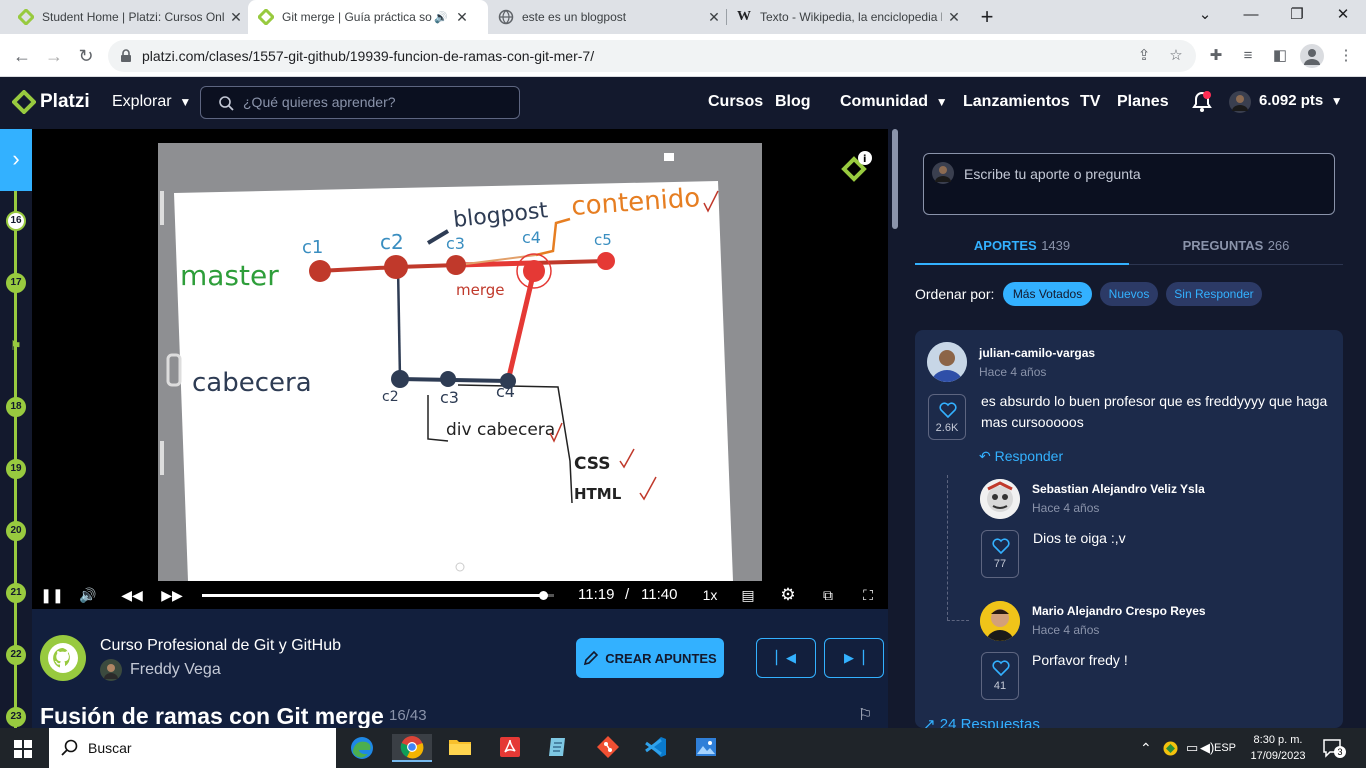  I want to click on timeline-item: 16, so click(16, 221).